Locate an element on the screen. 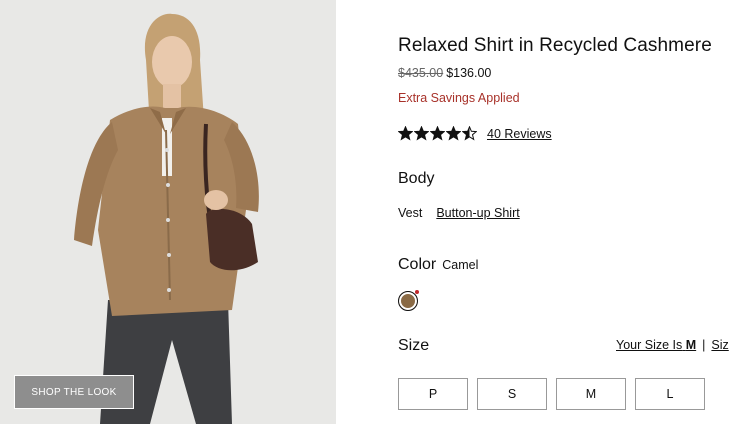  size-option-s: S is located at coordinates (512, 394).